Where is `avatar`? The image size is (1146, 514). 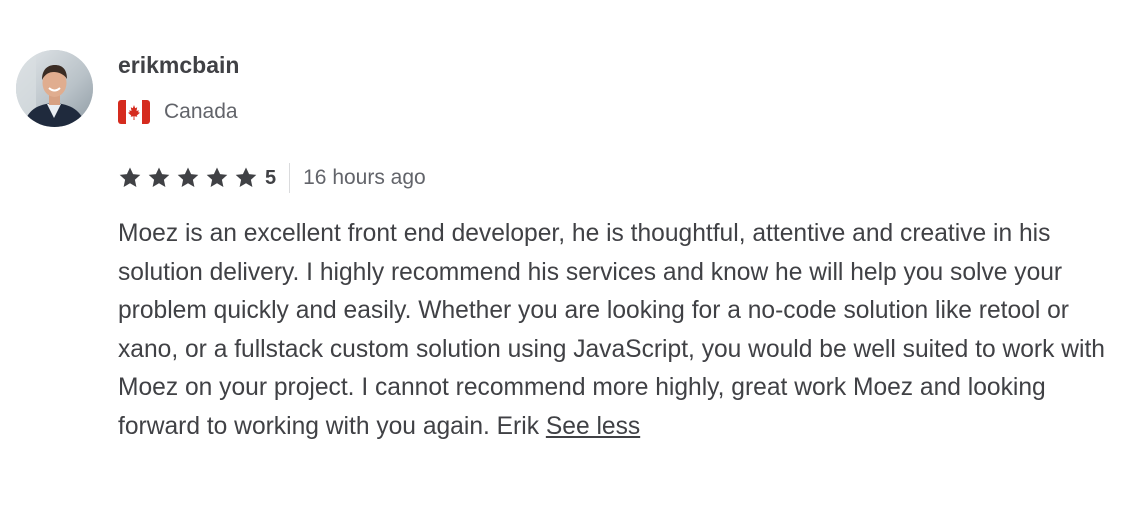 avatar is located at coordinates (54, 88).